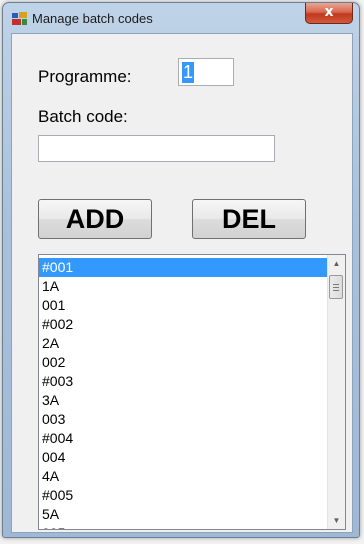 This screenshot has width=364, height=544. I want to click on title-bar: Manage batch codes x, so click(181, 18).